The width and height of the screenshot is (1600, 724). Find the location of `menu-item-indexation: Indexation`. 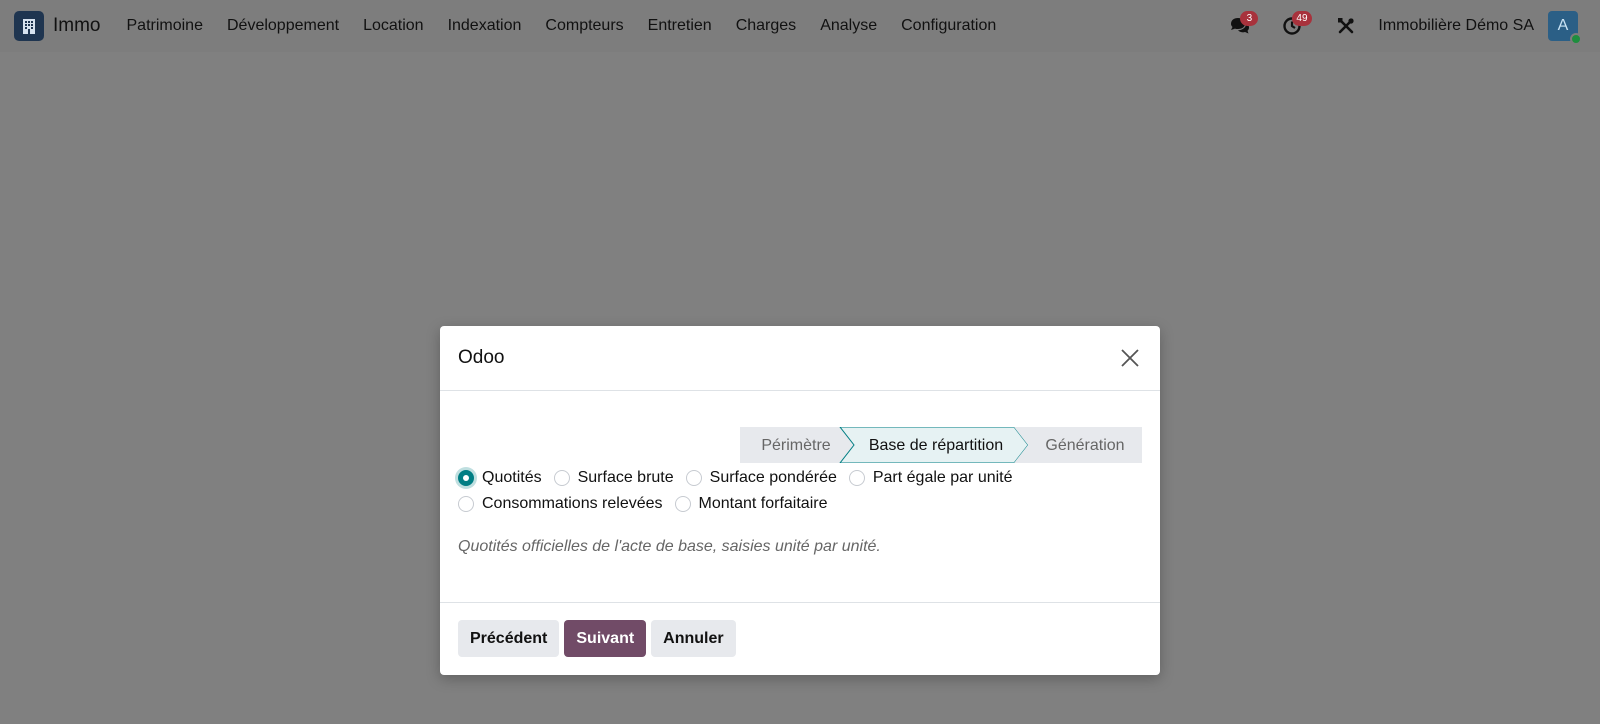

menu-item-indexation: Indexation is located at coordinates (485, 26).